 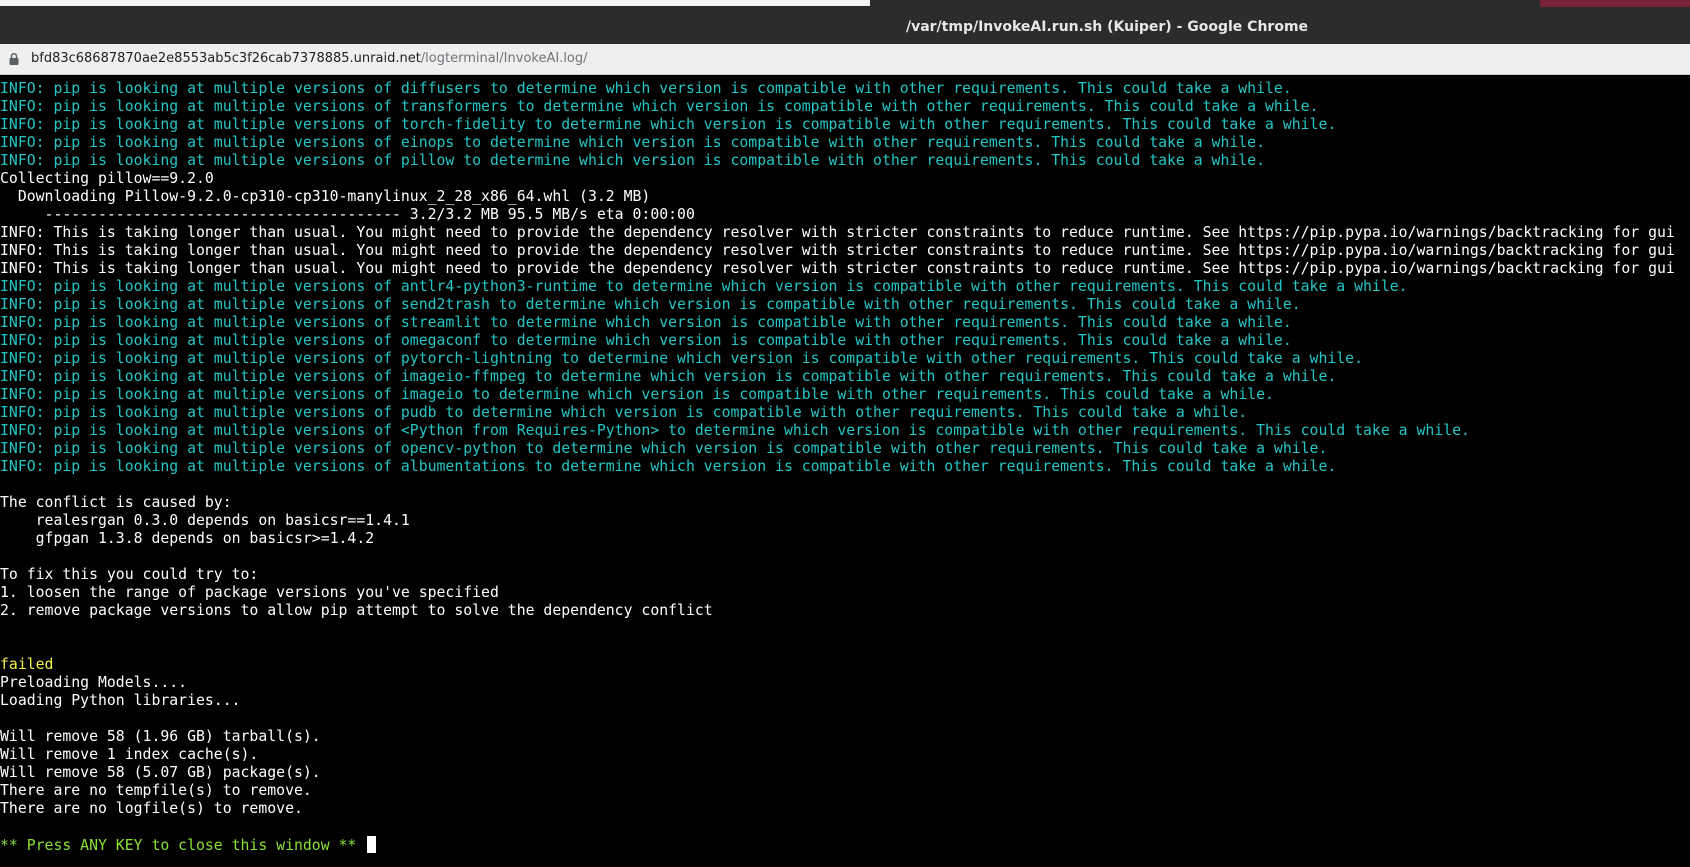 I want to click on close-prompt-line: ** Press ANY KEY to close this window **, so click(x=845, y=845).